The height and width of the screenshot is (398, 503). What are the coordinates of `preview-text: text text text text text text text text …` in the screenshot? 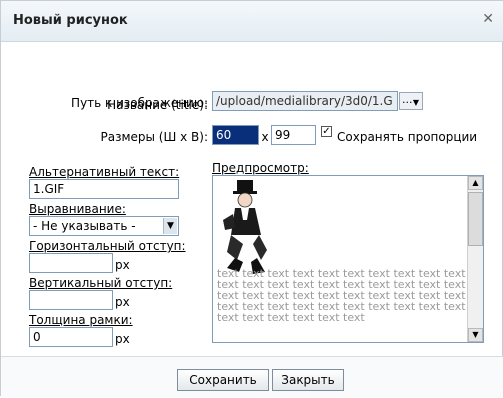 It's located at (341, 295).